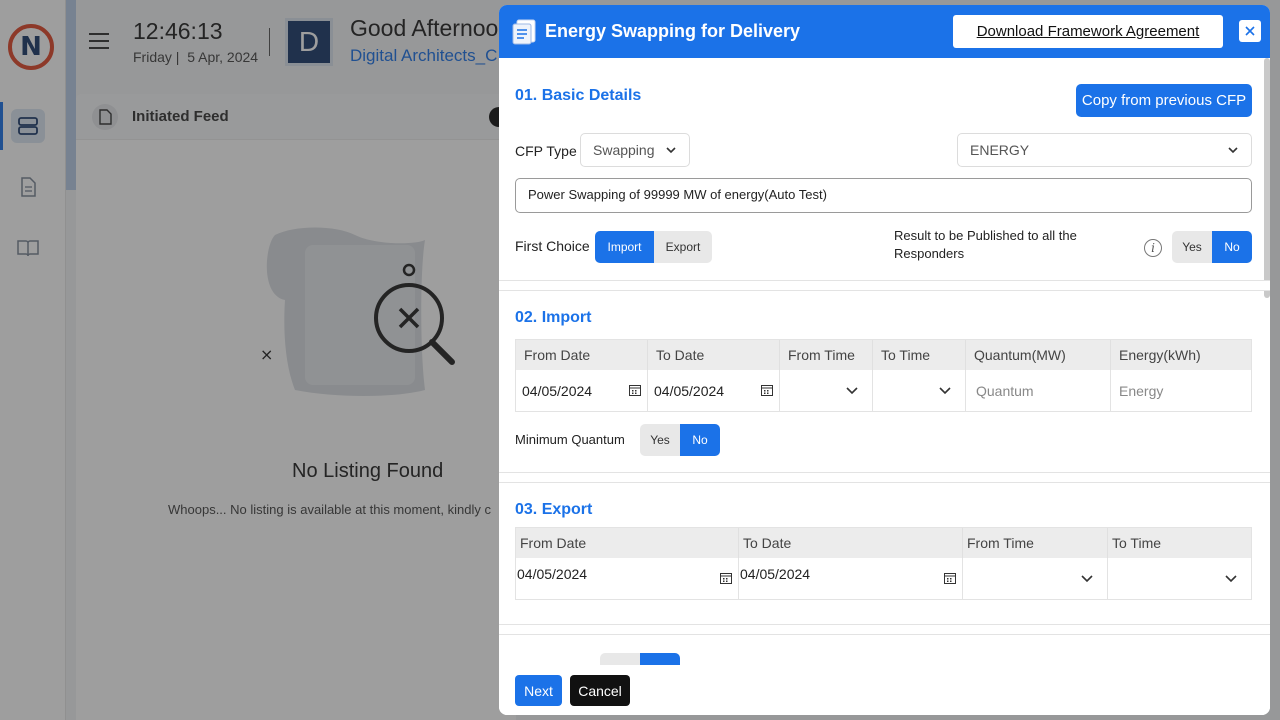  What do you see at coordinates (660, 440) in the screenshot?
I see `min-quantum-yes: Yes` at bounding box center [660, 440].